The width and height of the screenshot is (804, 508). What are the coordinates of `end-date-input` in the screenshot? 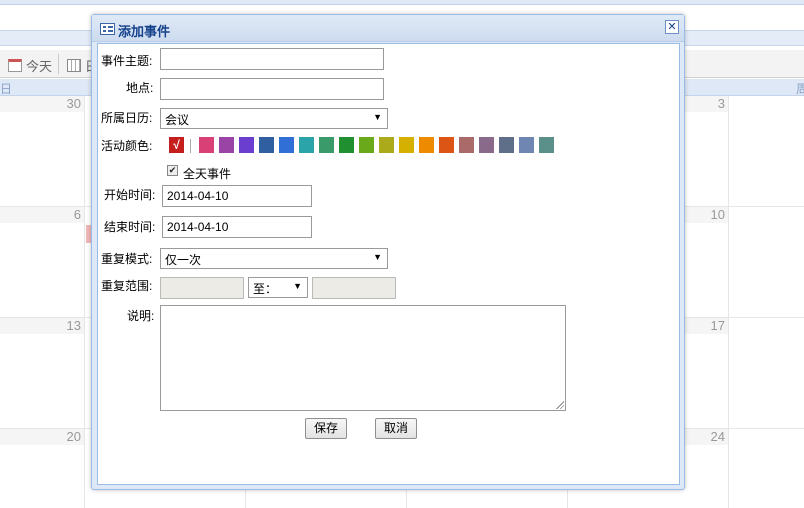 It's located at (237, 227).